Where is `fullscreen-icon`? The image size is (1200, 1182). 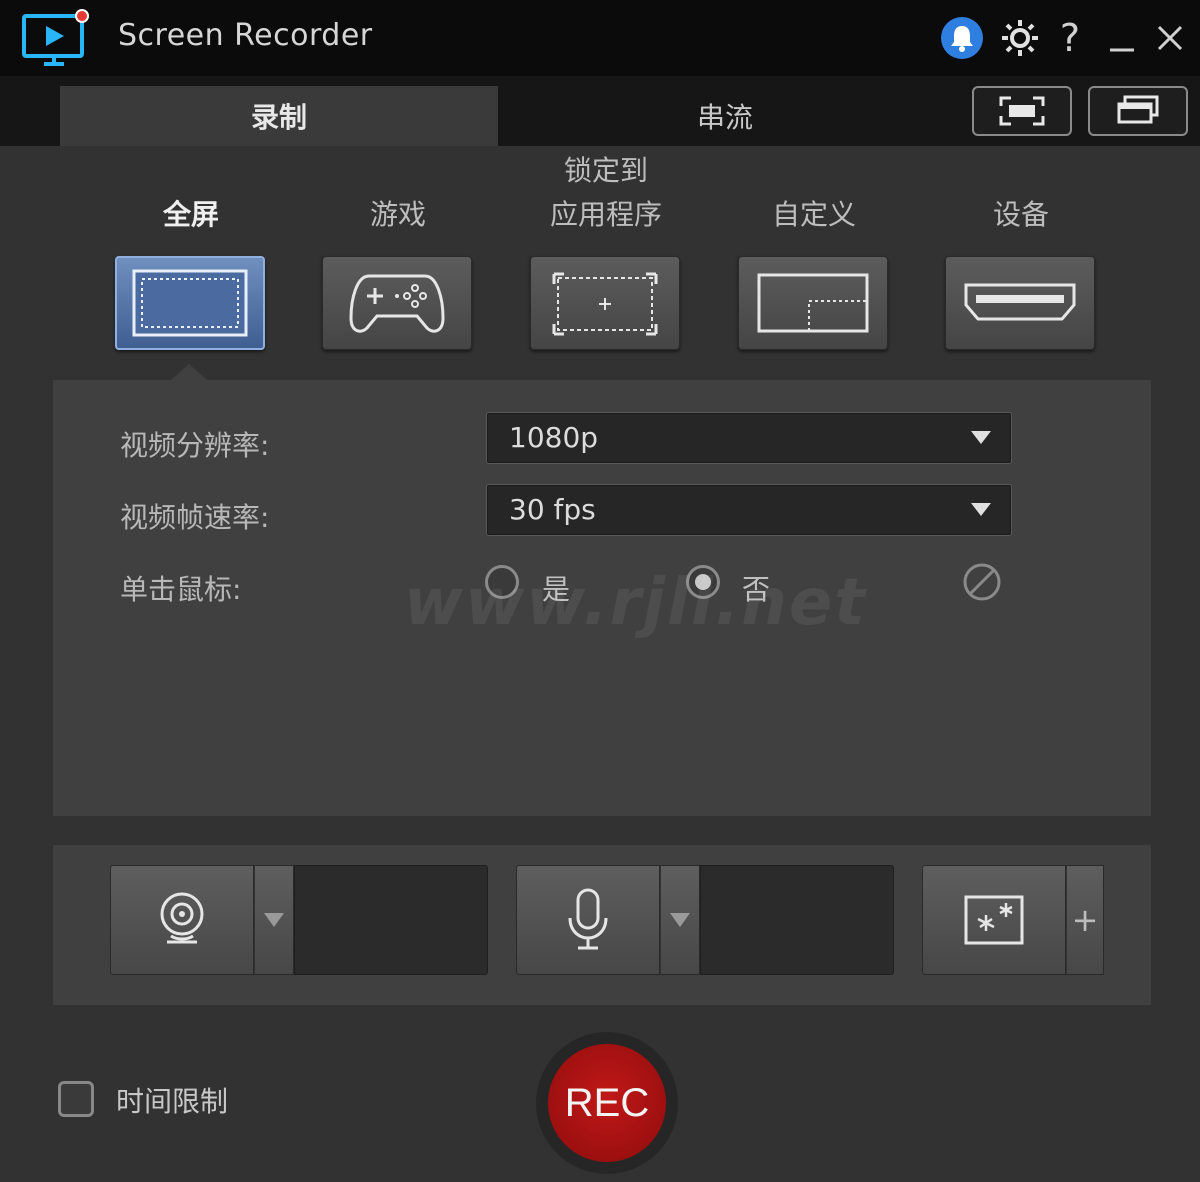 fullscreen-icon is located at coordinates (190, 303).